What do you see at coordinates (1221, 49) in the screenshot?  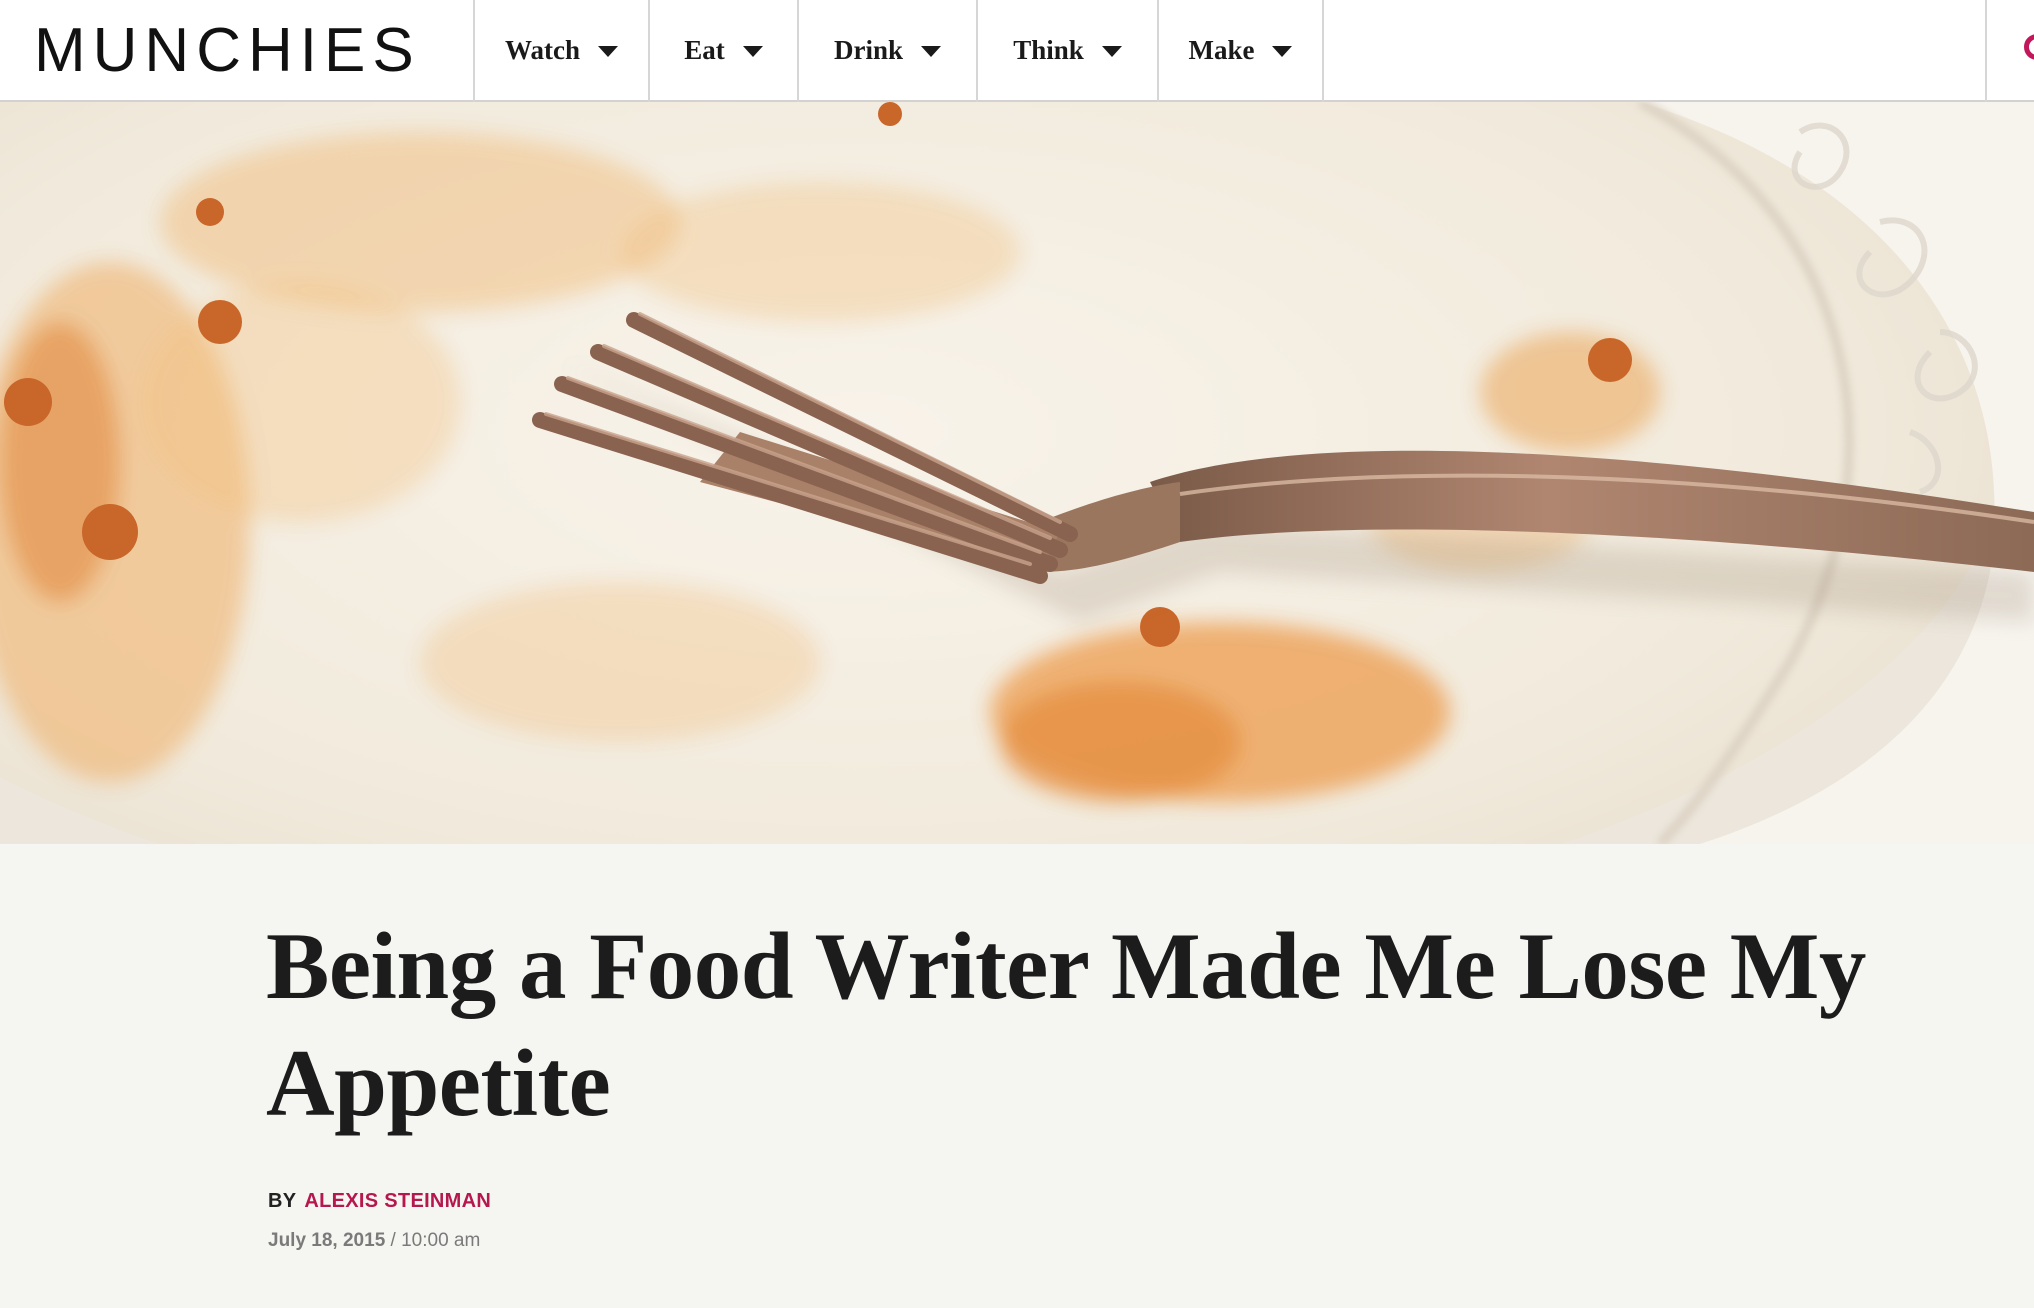 I see `nav-item-label: Make` at bounding box center [1221, 49].